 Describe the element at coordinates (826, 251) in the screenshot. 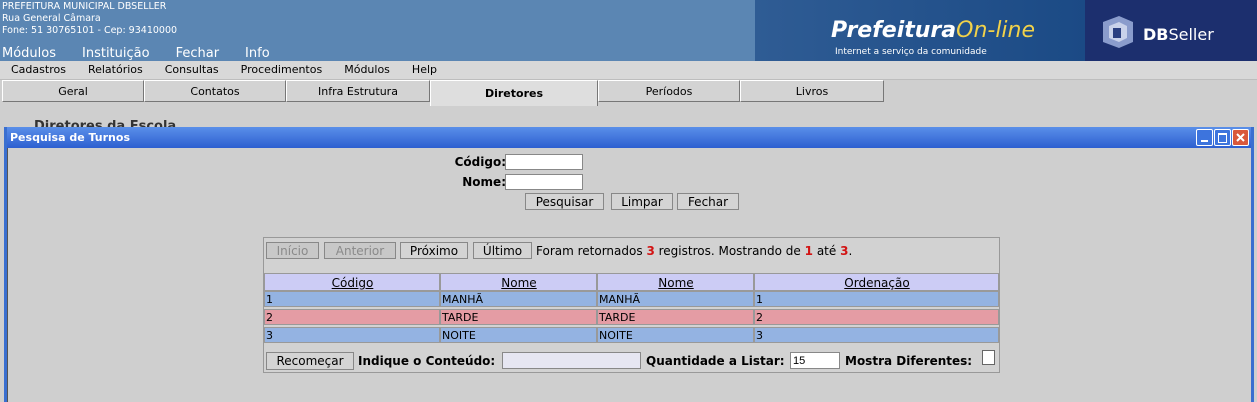

I see `pager-text-3: até` at that location.